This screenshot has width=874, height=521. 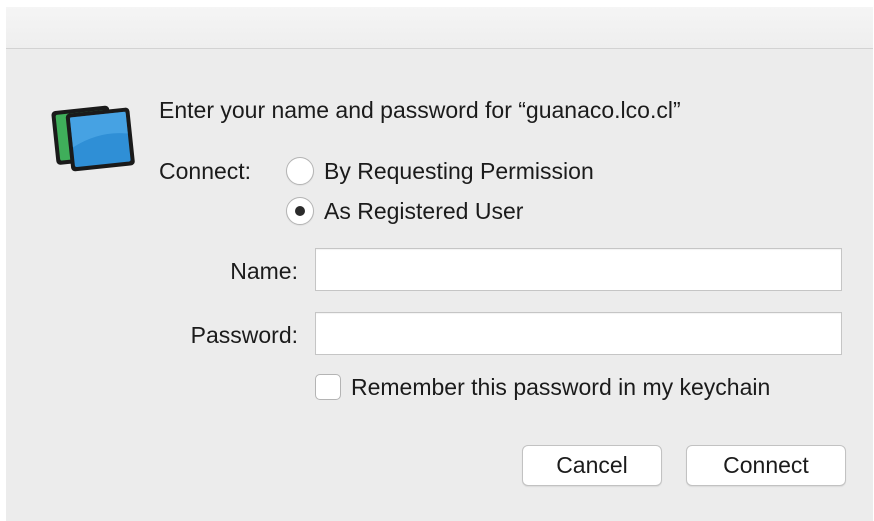 What do you see at coordinates (424, 210) in the screenshot?
I see `radio-label: As Registered User` at bounding box center [424, 210].